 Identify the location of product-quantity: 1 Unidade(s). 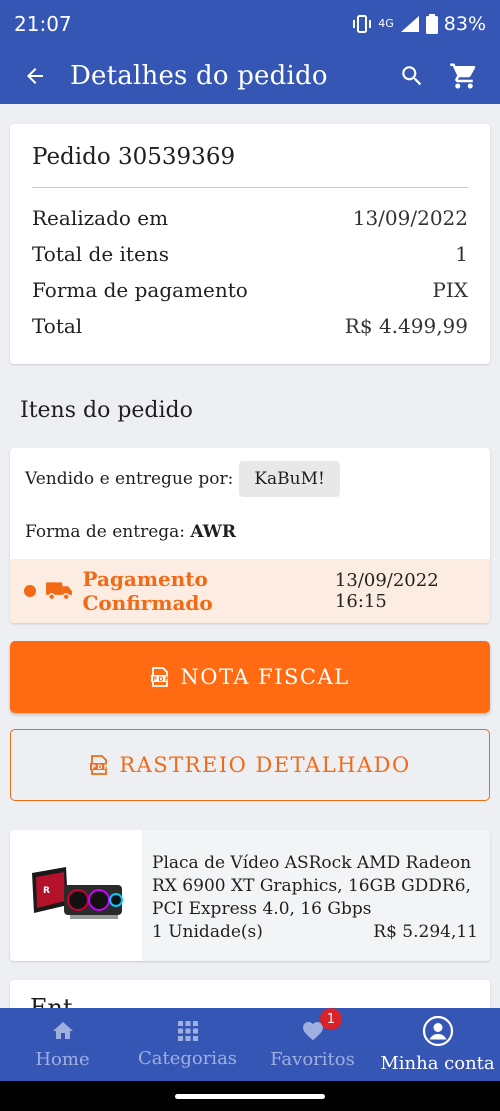
(207, 932).